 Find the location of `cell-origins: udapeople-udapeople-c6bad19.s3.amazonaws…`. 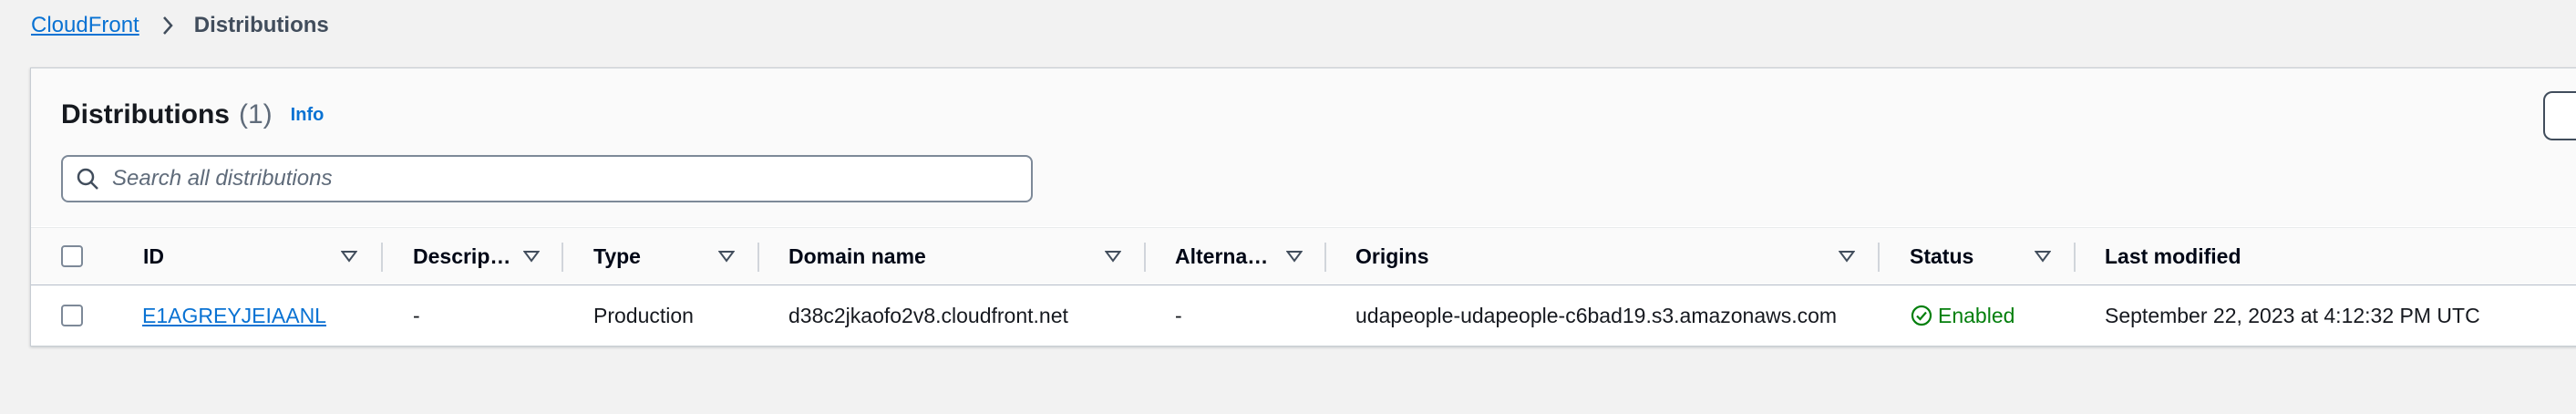

cell-origins: udapeople-udapeople-c6bad19.s3.amazonaws… is located at coordinates (1596, 315).